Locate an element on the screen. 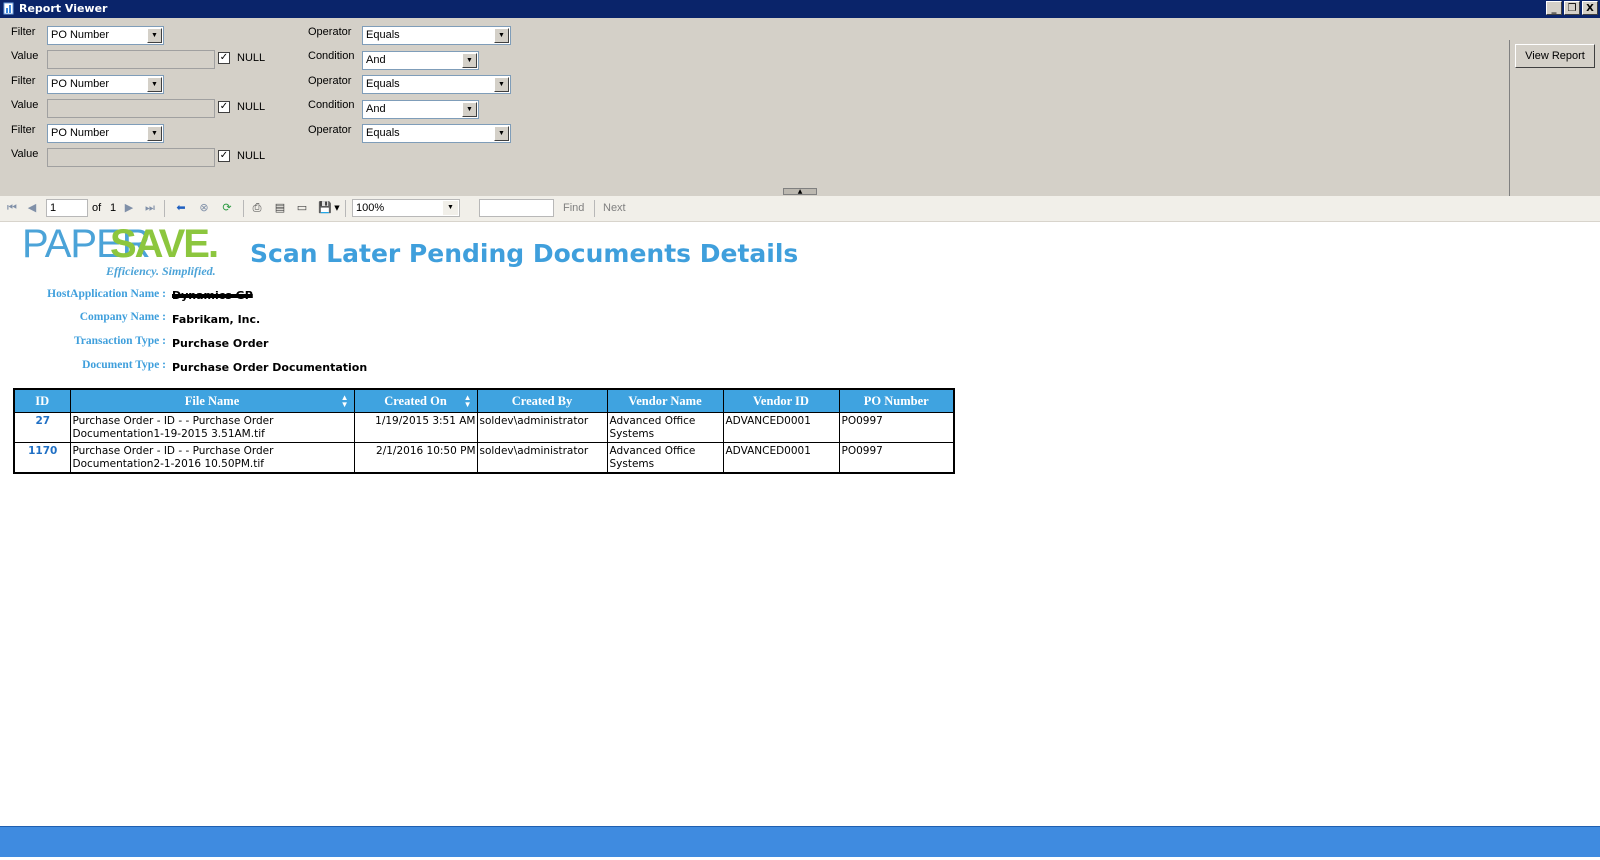  column-header-po-number: PO Number is located at coordinates (896, 400).